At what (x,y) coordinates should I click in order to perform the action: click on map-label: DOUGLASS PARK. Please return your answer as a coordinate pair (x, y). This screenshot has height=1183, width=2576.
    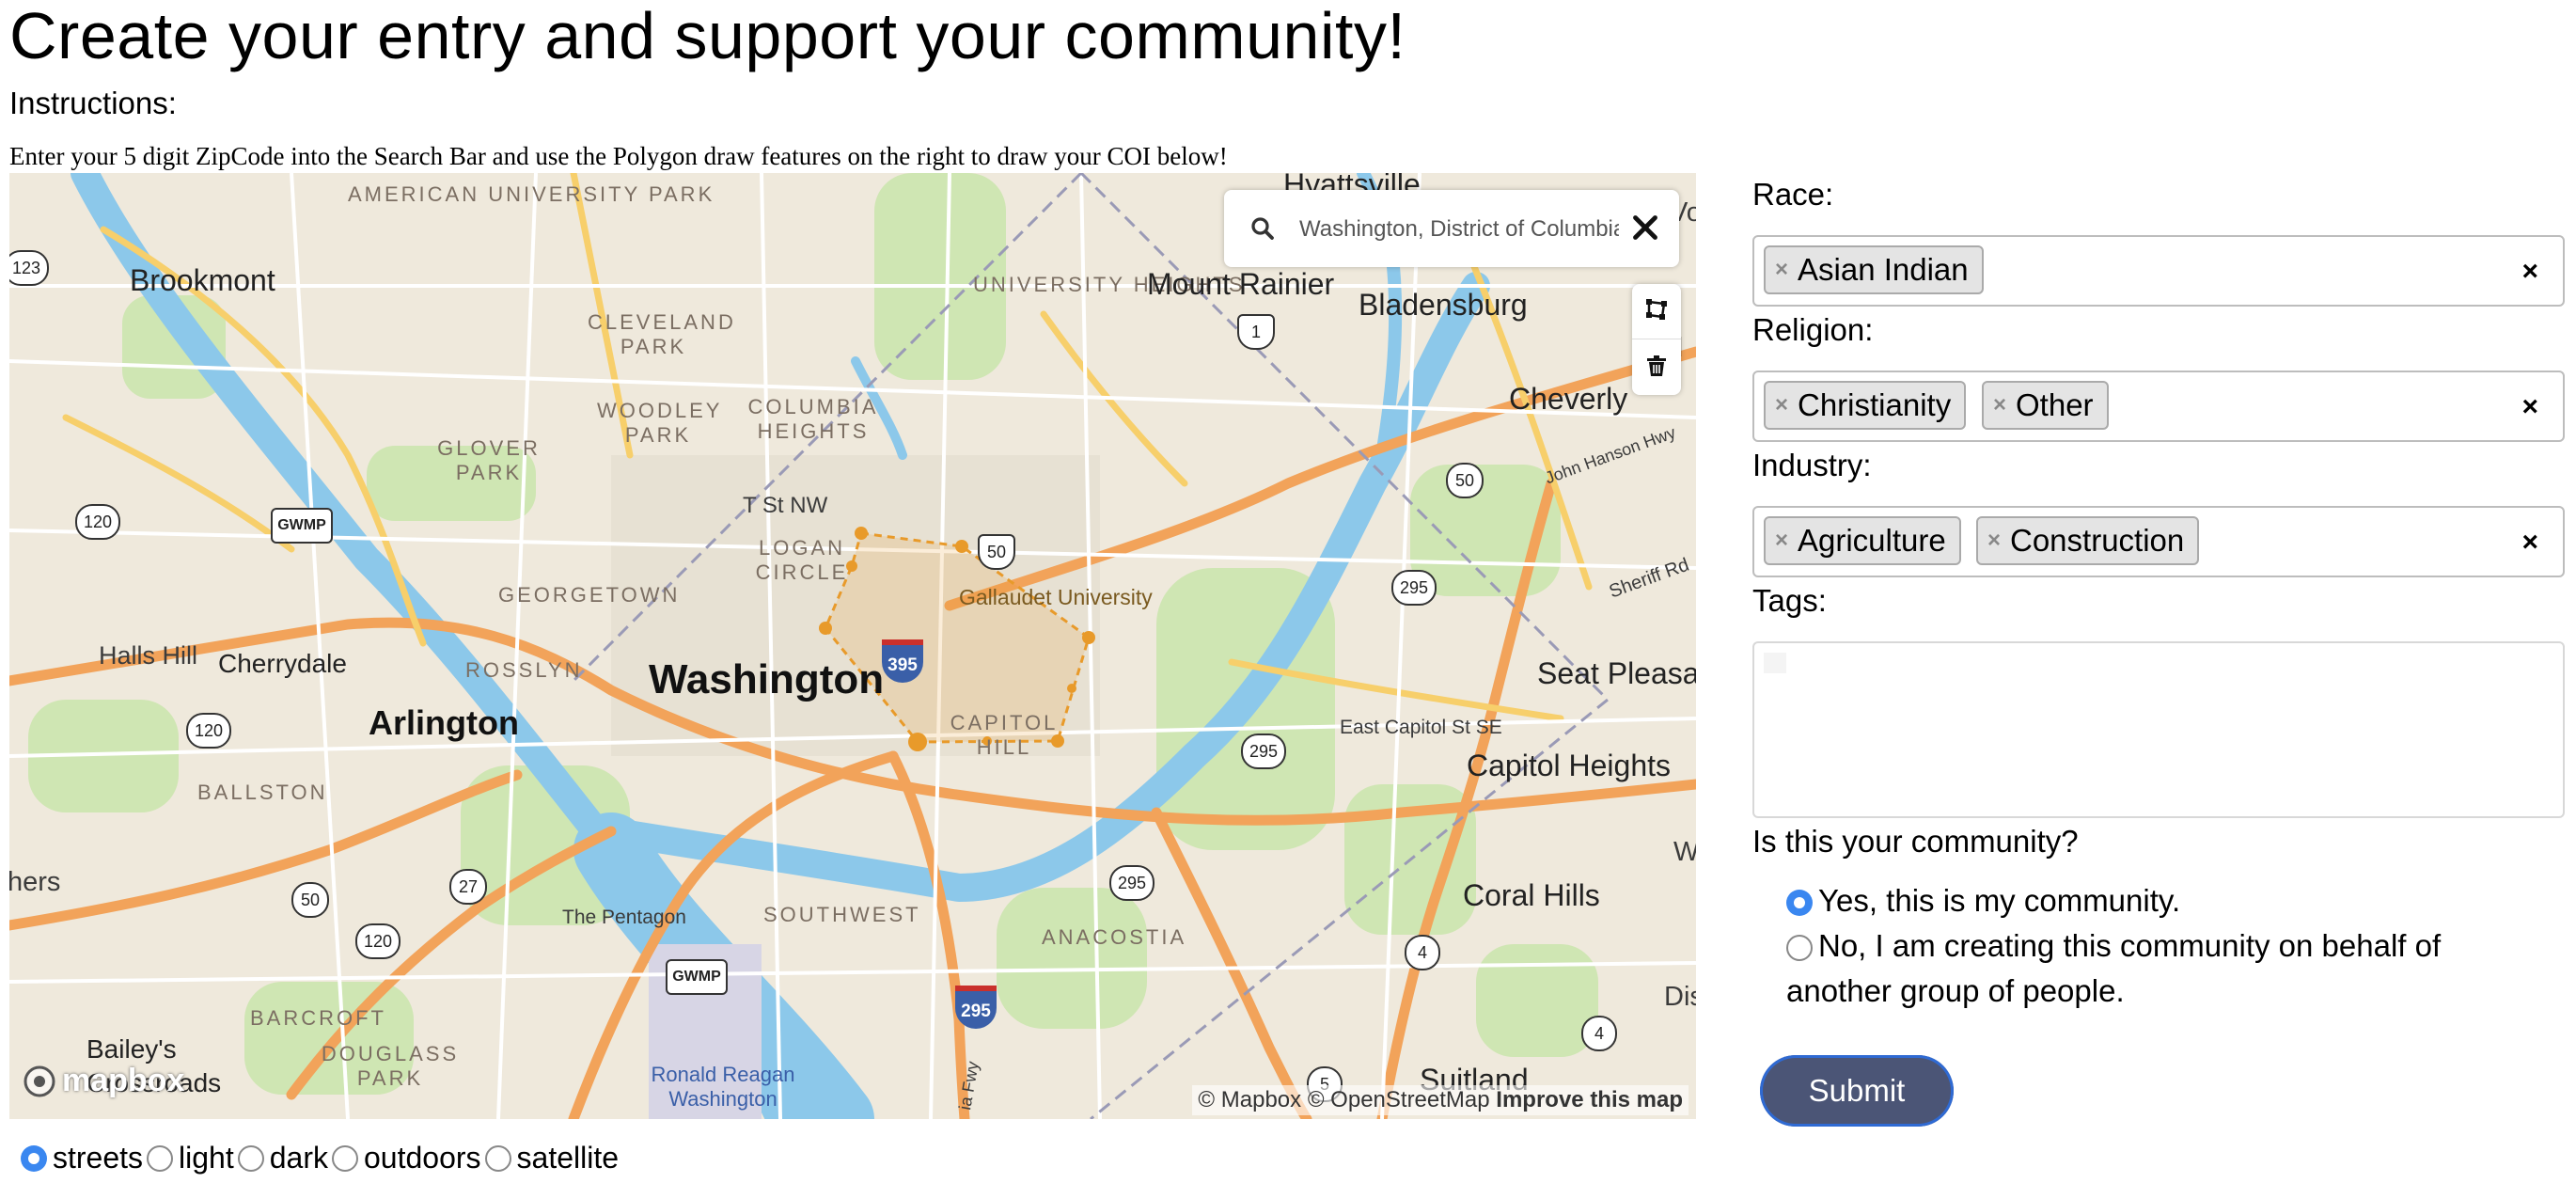
    Looking at the image, I should click on (391, 1066).